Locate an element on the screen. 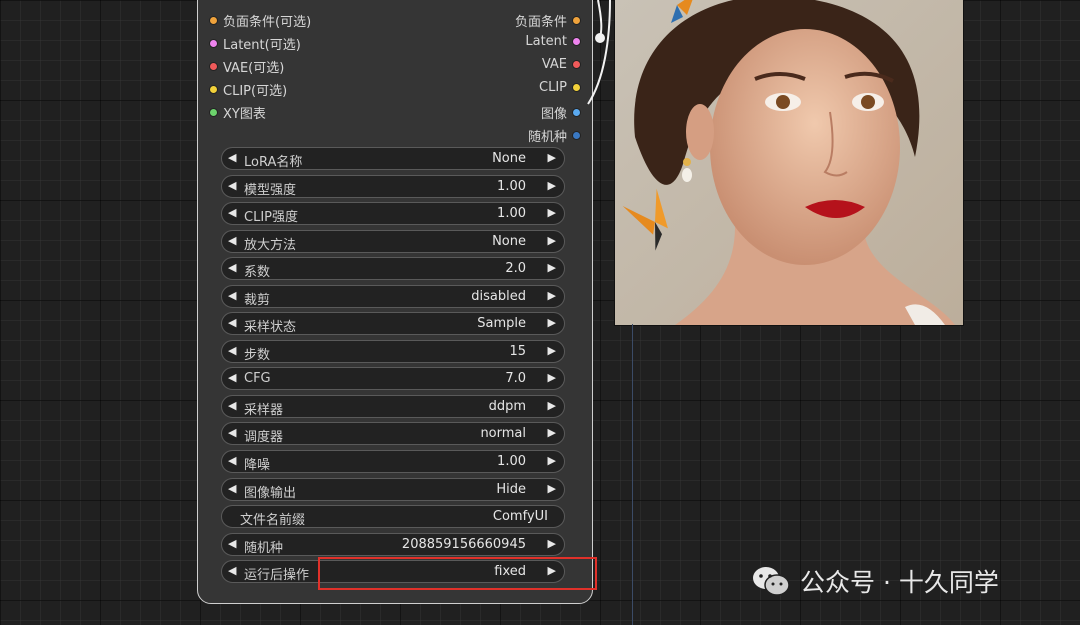  widget-image-output: ◀ 图像输出 Hide ▶ is located at coordinates (393, 489).